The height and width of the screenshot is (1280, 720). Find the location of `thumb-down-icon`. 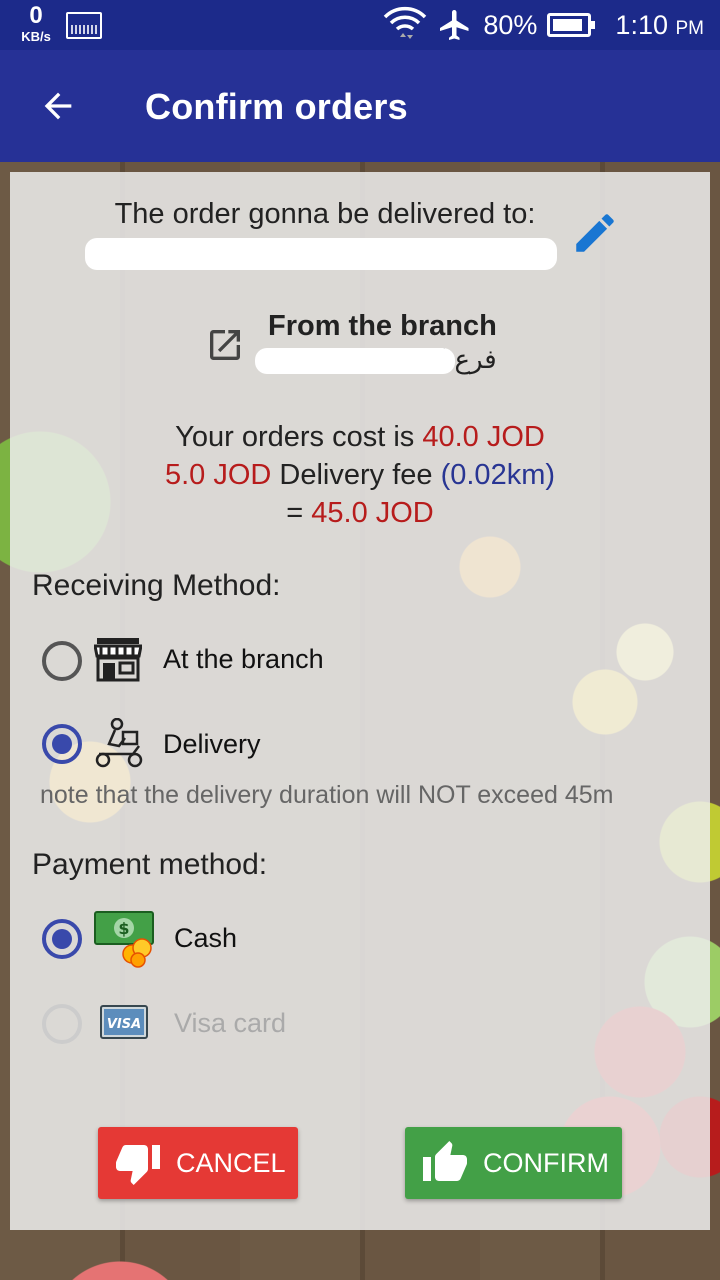

thumb-down-icon is located at coordinates (138, 1165).